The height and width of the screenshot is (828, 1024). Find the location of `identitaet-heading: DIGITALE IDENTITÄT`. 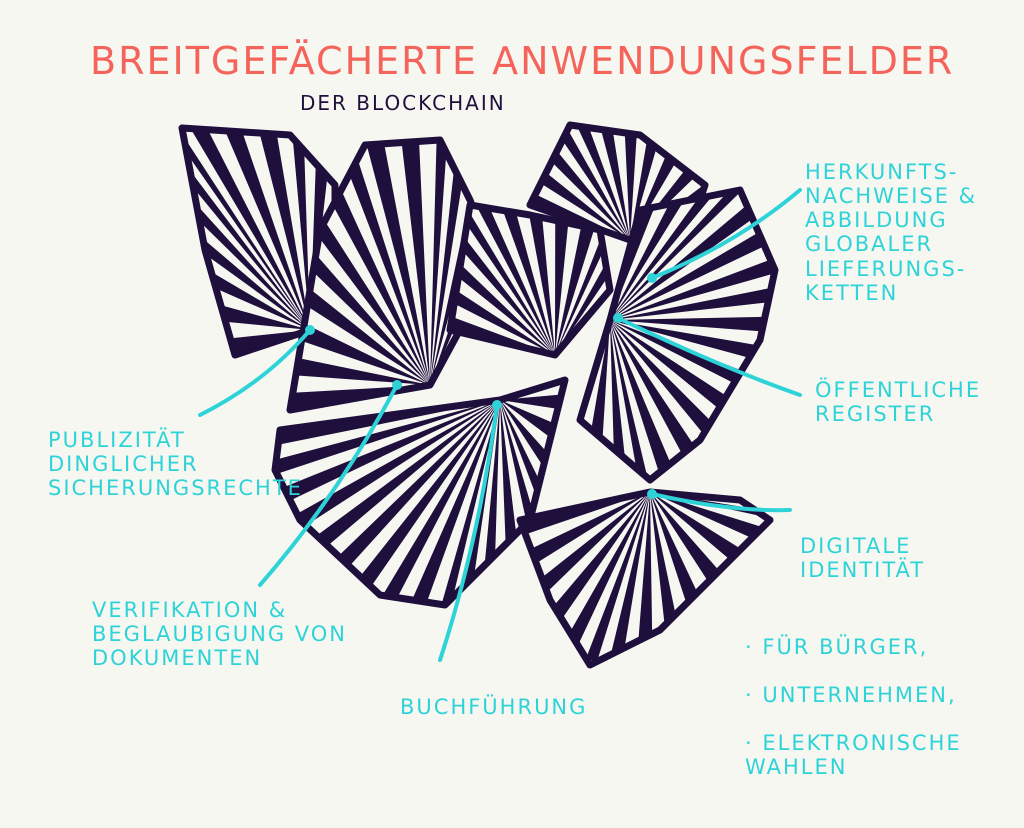

identitaet-heading: DIGITALE IDENTITÄT is located at coordinates (863, 558).